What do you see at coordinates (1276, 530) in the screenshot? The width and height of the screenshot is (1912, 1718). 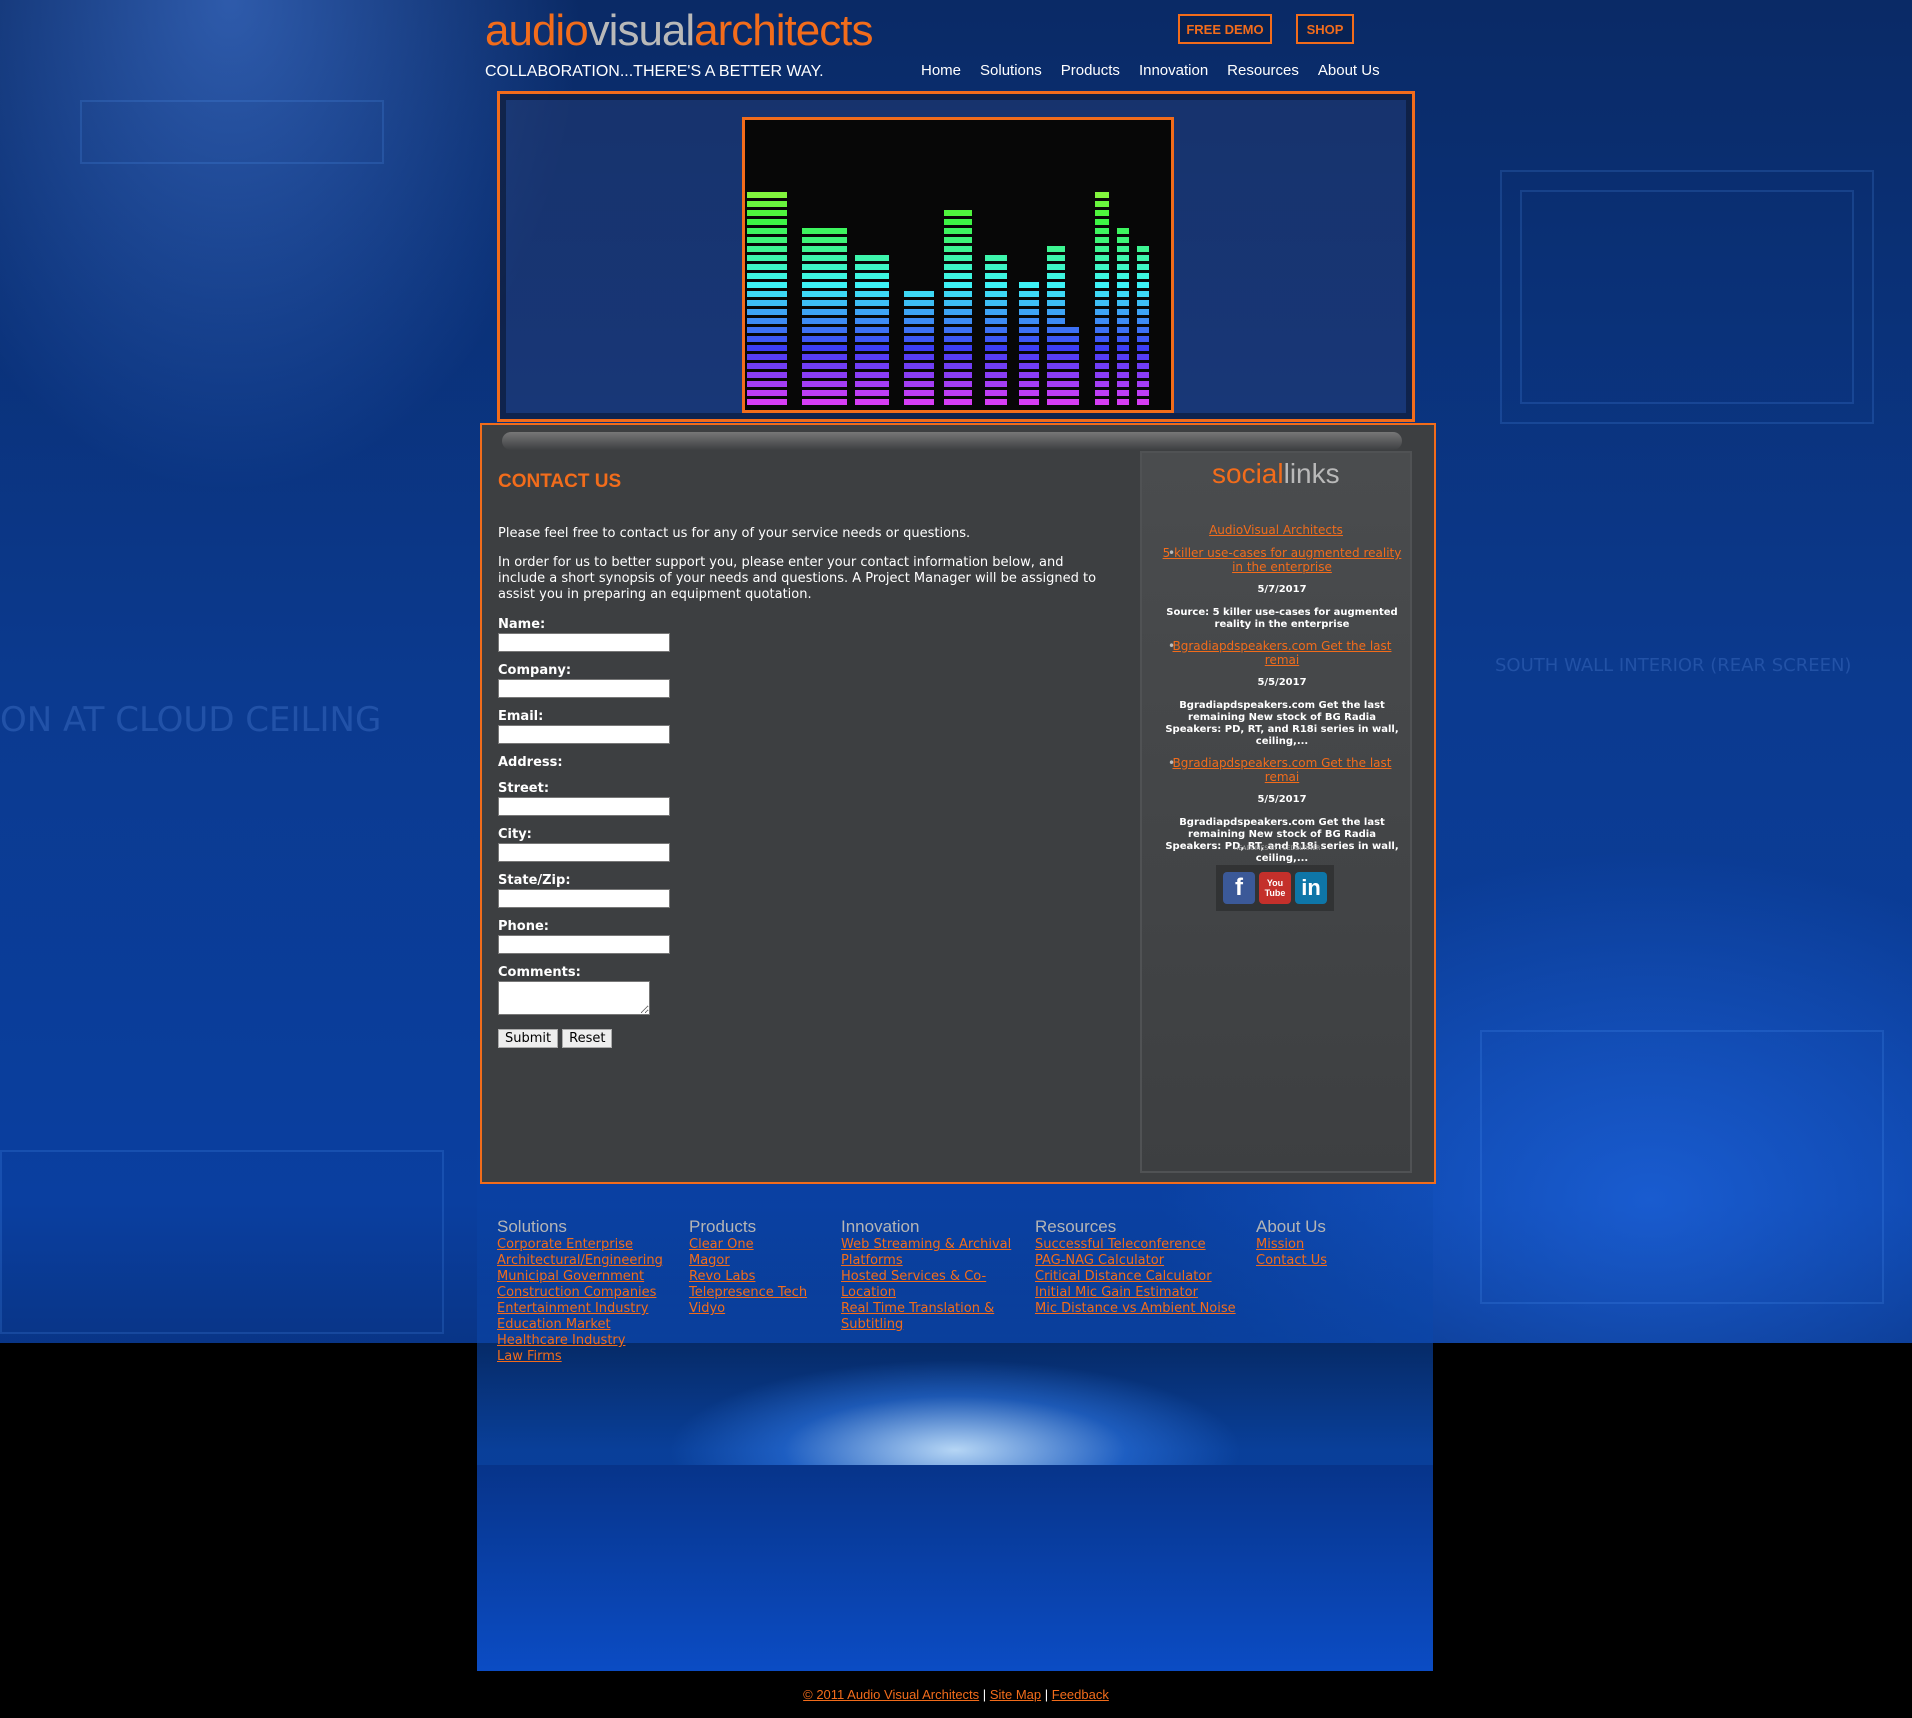 I see `feed-title-link: AudioVisual Architects` at bounding box center [1276, 530].